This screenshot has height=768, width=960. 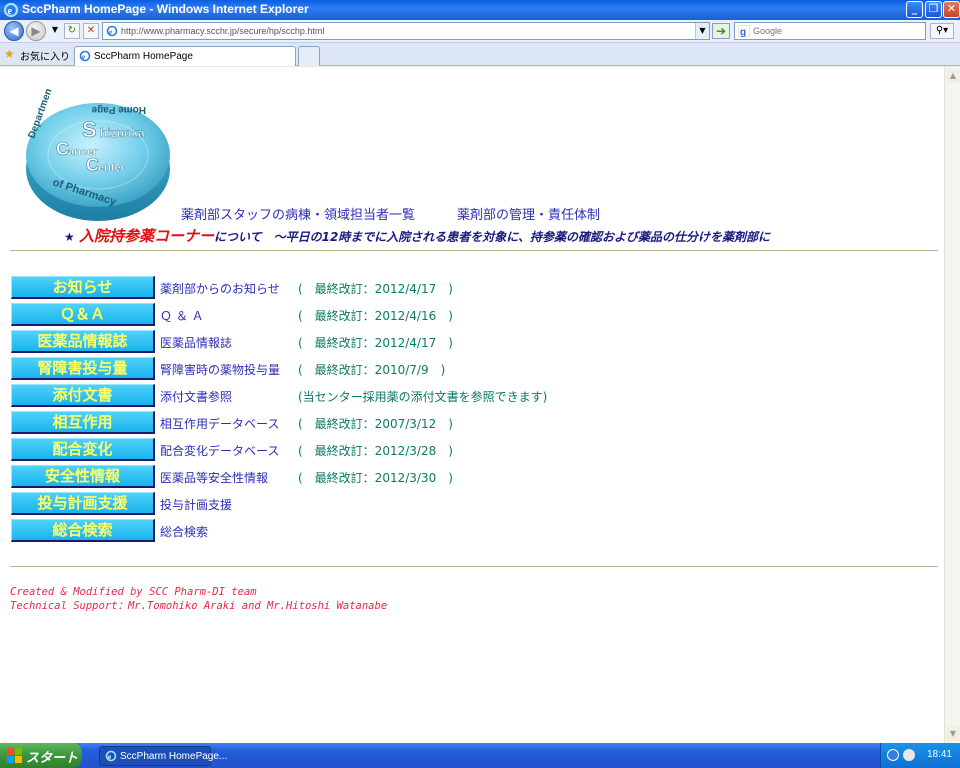 What do you see at coordinates (309, 56) in the screenshot?
I see `new-tab-button` at bounding box center [309, 56].